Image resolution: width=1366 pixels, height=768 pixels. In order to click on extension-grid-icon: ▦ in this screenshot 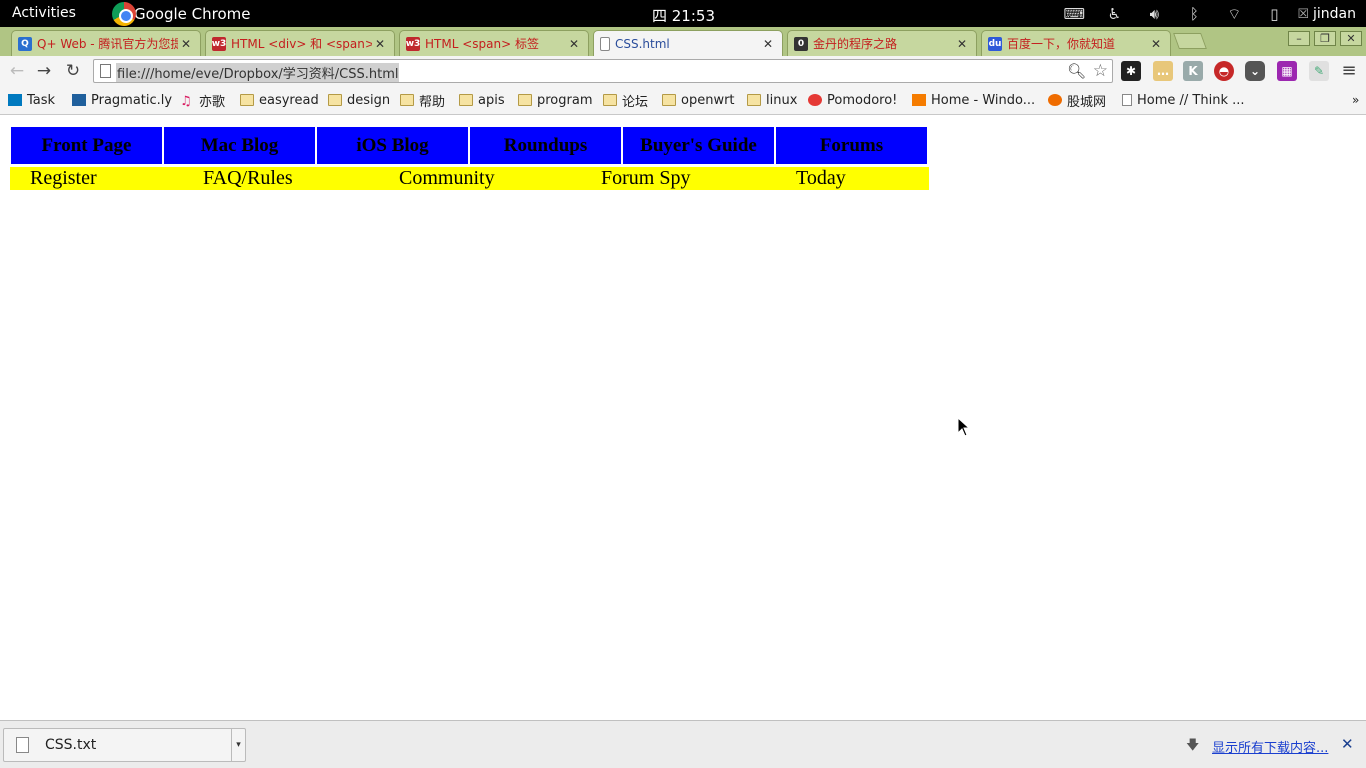, I will do `click(1287, 71)`.